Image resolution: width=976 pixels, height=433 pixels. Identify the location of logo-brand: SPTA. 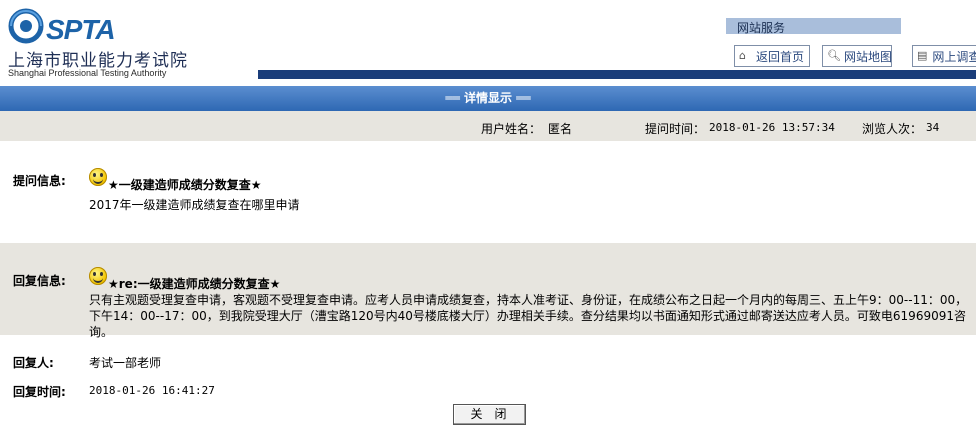
(81, 29).